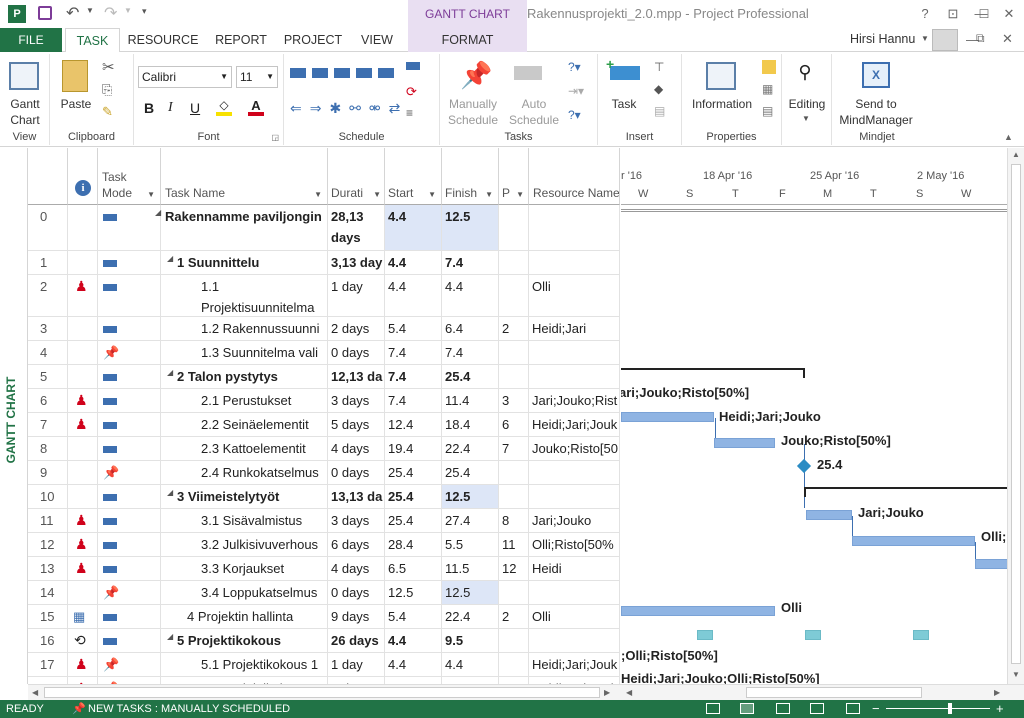 This screenshot has height=718, width=1024. Describe the element at coordinates (244, 400) in the screenshot. I see `task-name-cell: 2.1 Perustukset` at that location.